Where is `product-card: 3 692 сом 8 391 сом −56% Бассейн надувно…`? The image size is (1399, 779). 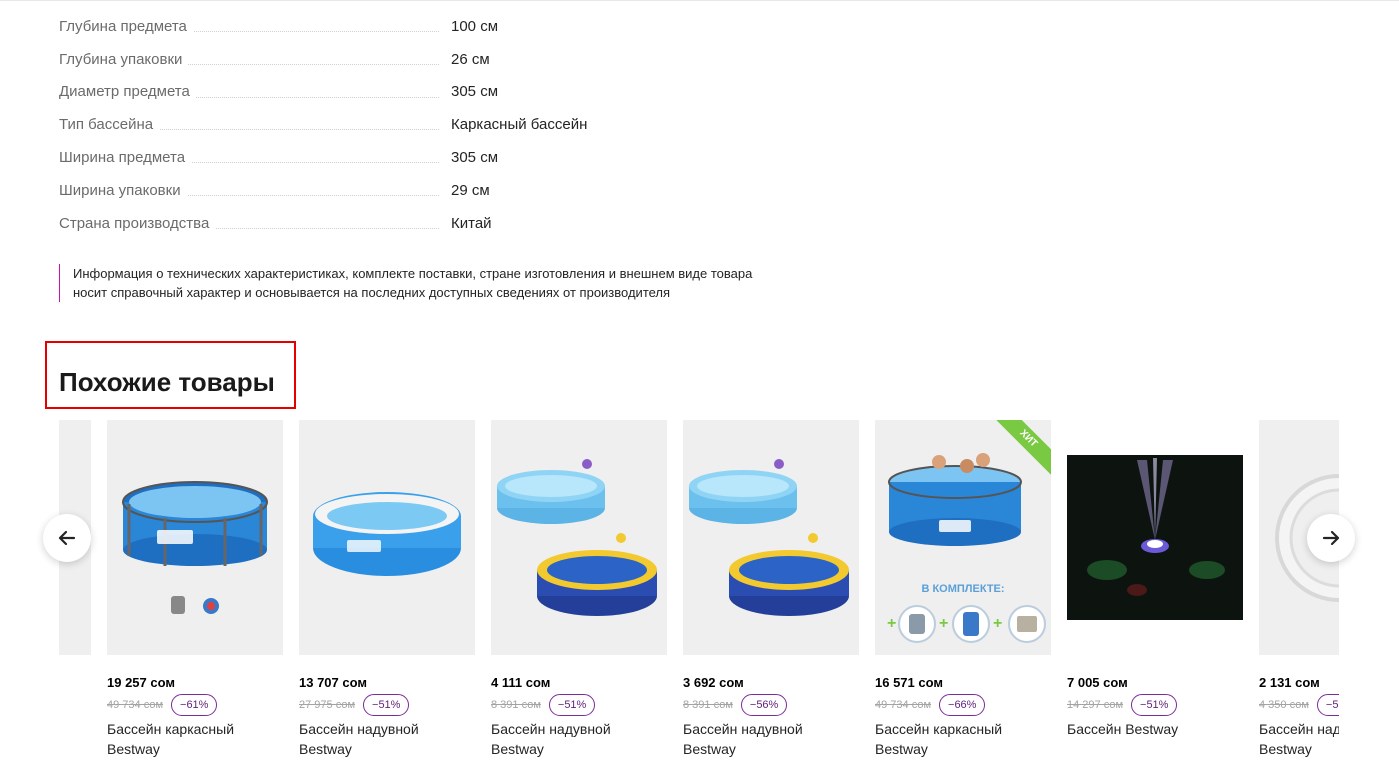 product-card: 3 692 сом 8 391 сом −56% Бассейн надувно… is located at coordinates (771, 589).